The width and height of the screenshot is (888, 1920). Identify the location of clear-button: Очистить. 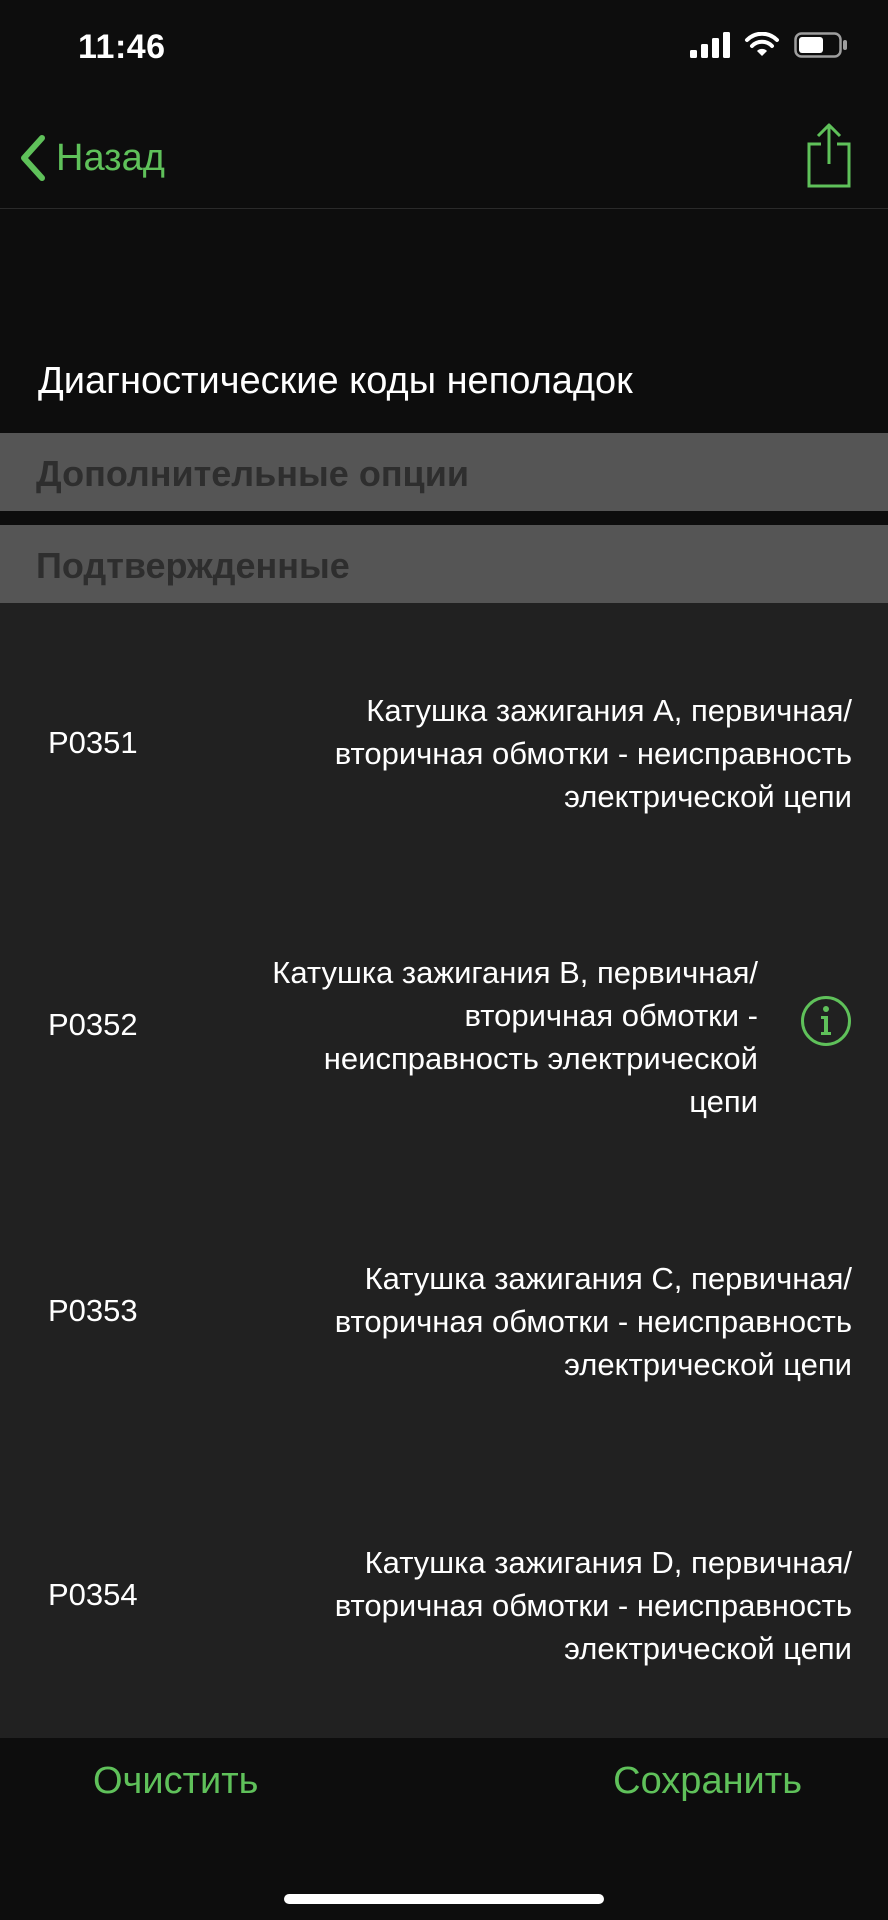
(175, 1781).